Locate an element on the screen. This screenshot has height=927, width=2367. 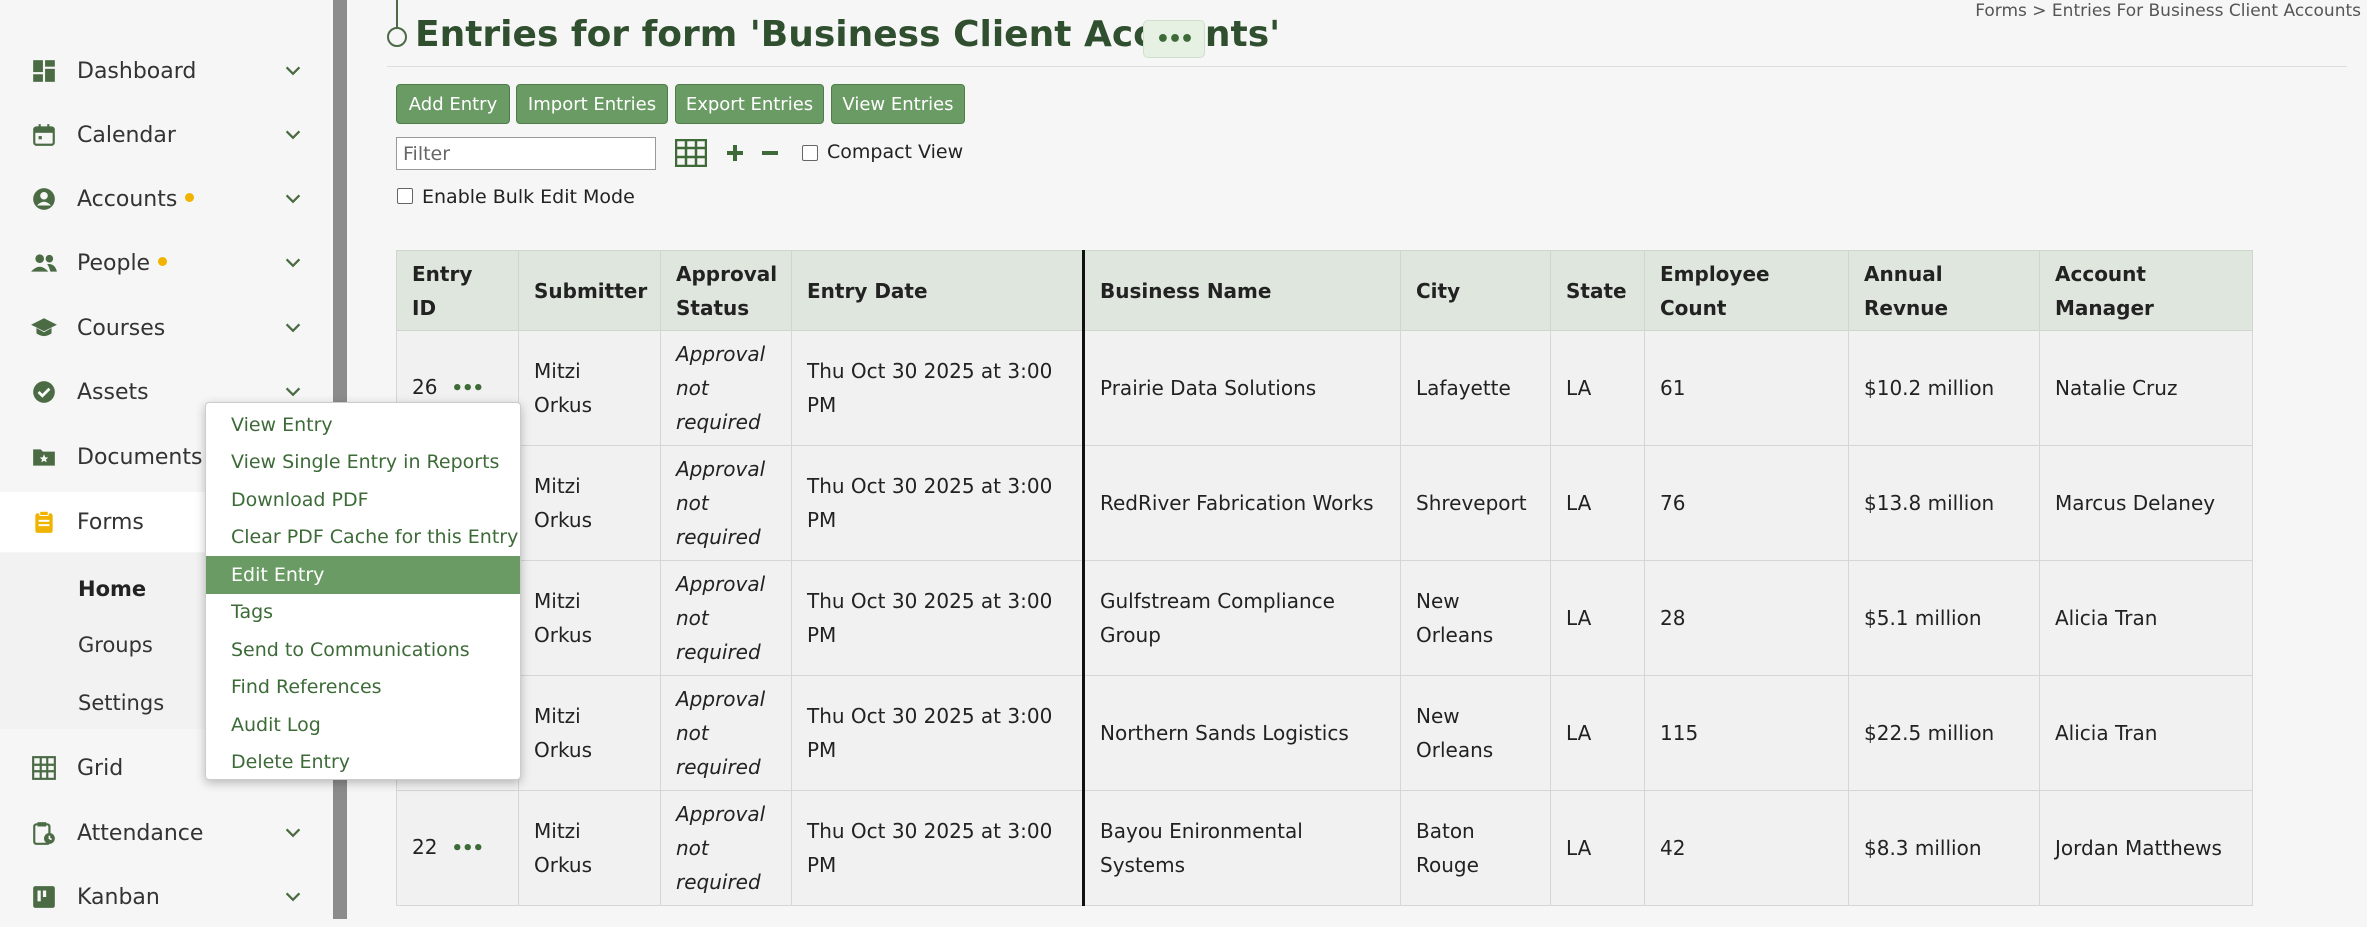
menu-item-view-entry: View Entry is located at coordinates (363, 425).